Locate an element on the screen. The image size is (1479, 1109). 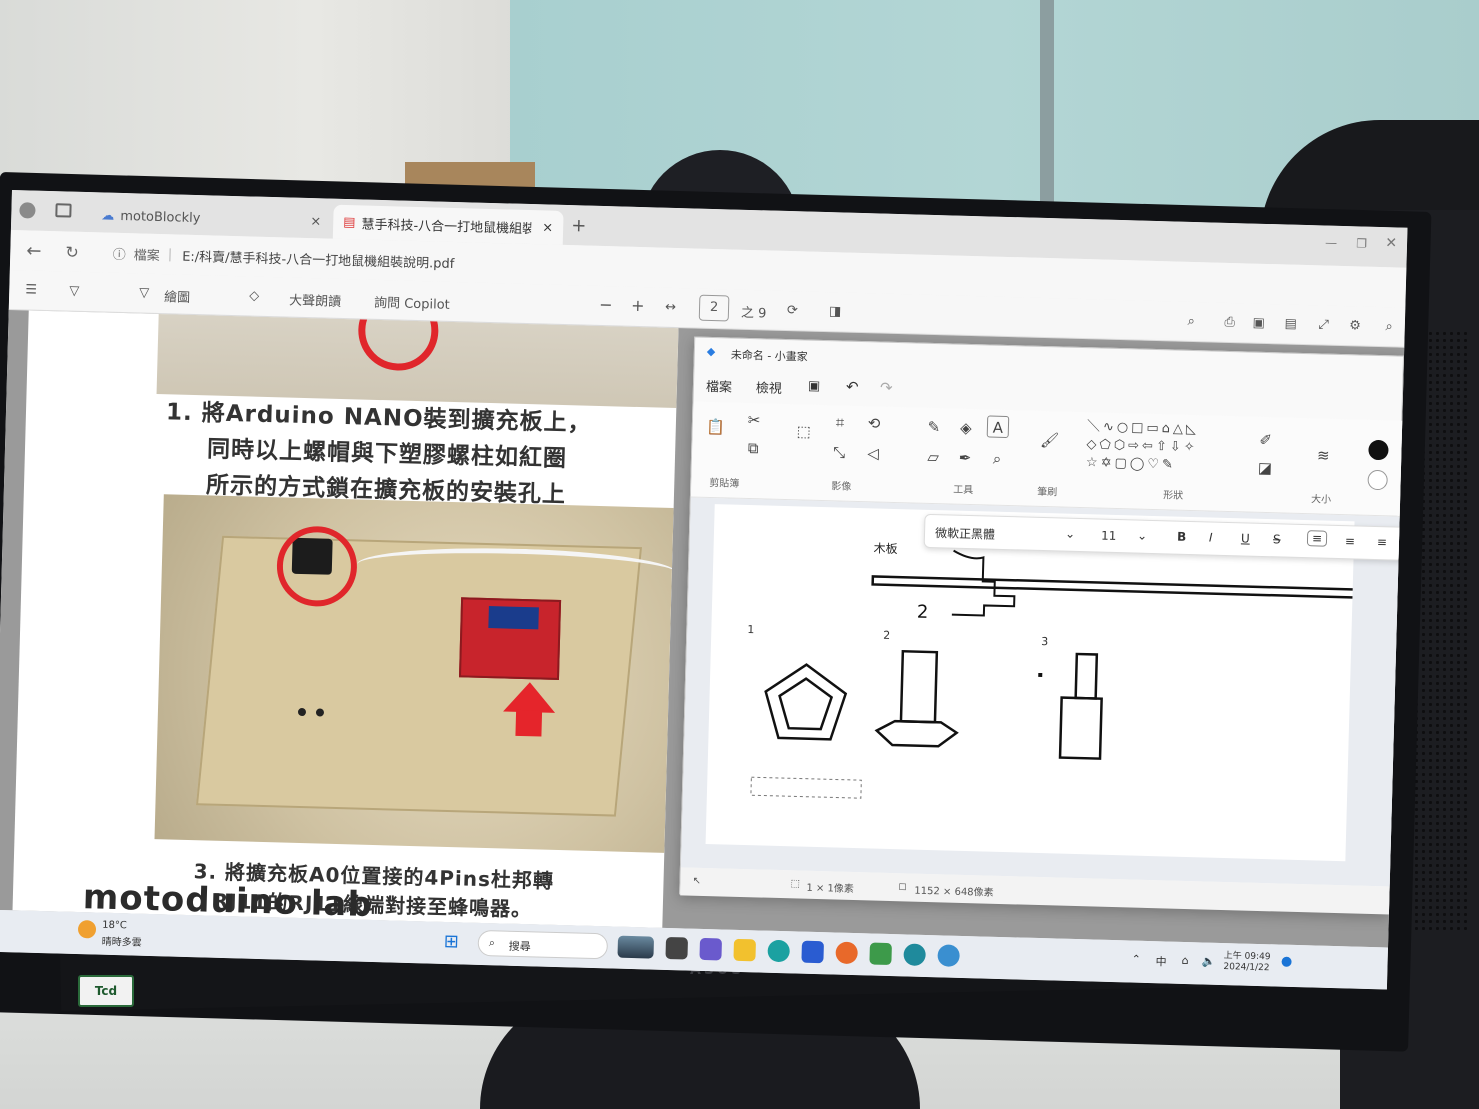
ime-indicator: 中 is located at coordinates (1160, 961).